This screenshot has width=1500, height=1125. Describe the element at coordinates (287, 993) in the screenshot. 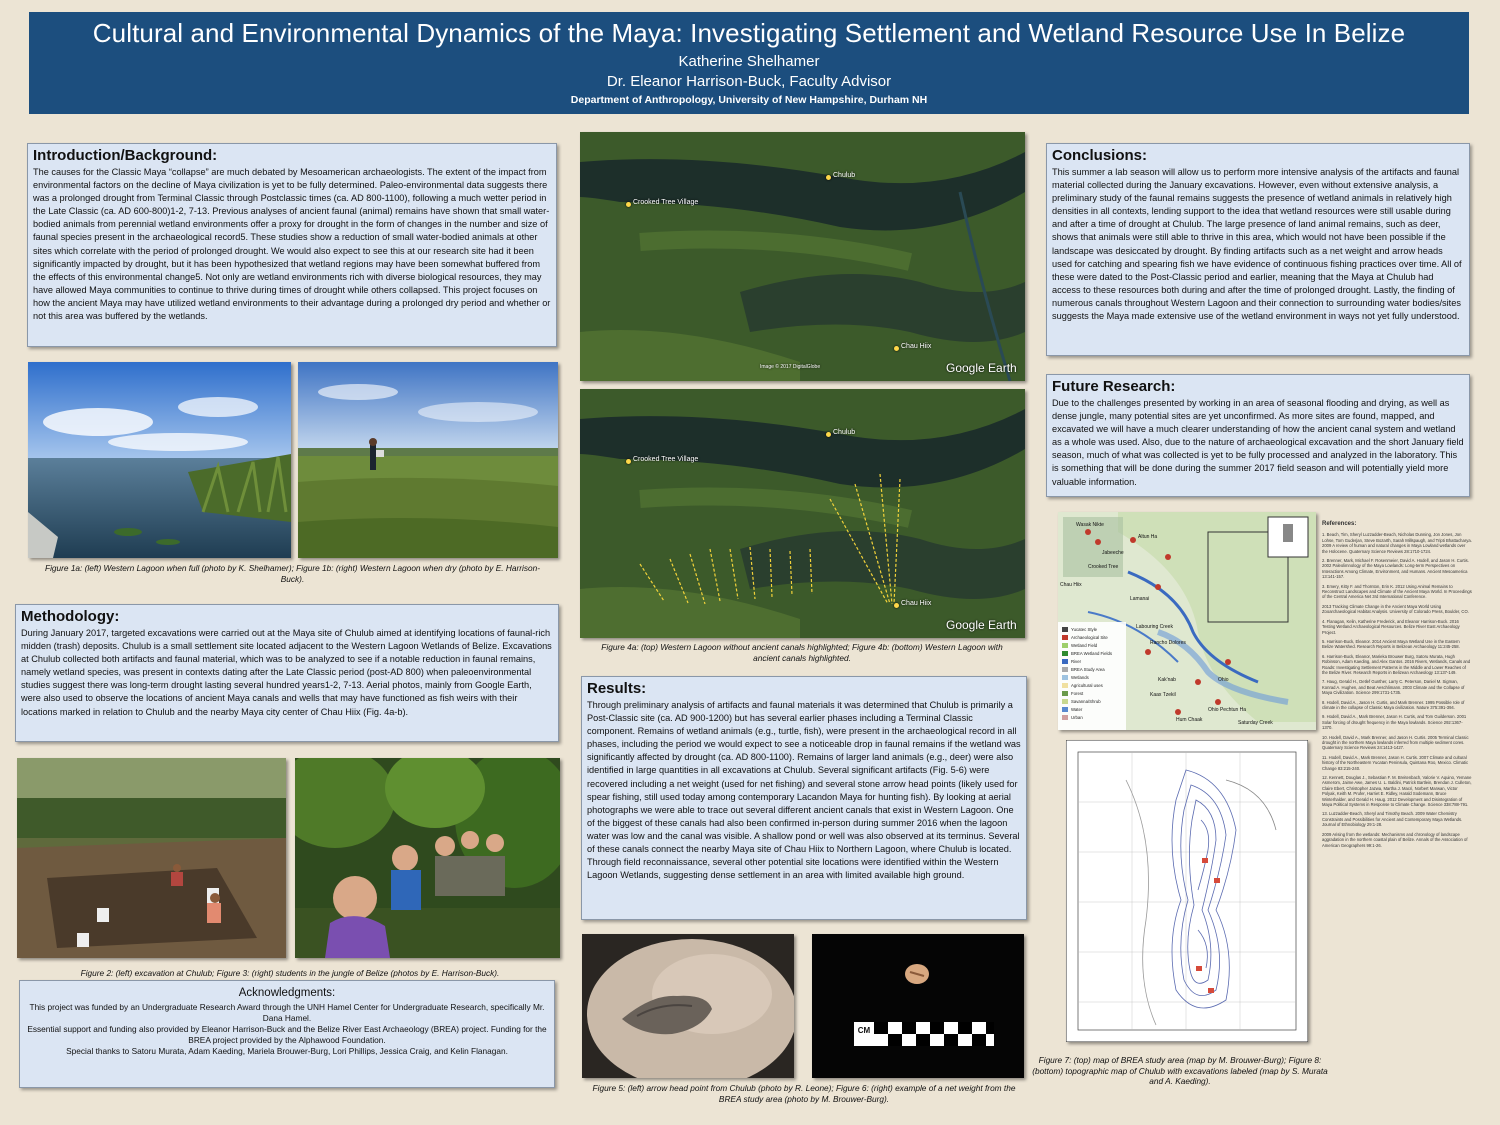

I see `acknowledgments-heading: Acknowledgments:` at that location.